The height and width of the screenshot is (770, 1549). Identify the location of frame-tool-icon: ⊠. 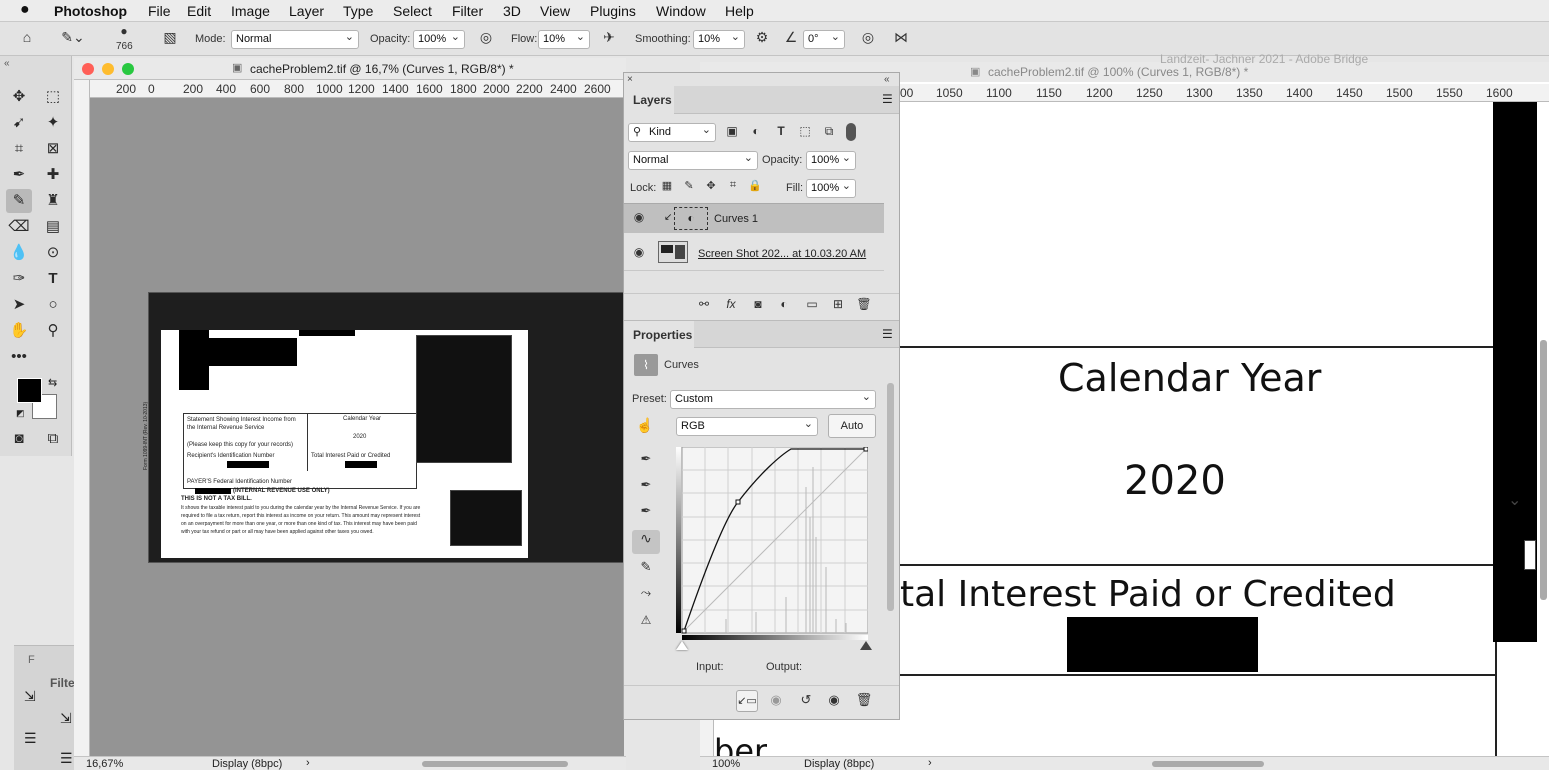
(53, 149).